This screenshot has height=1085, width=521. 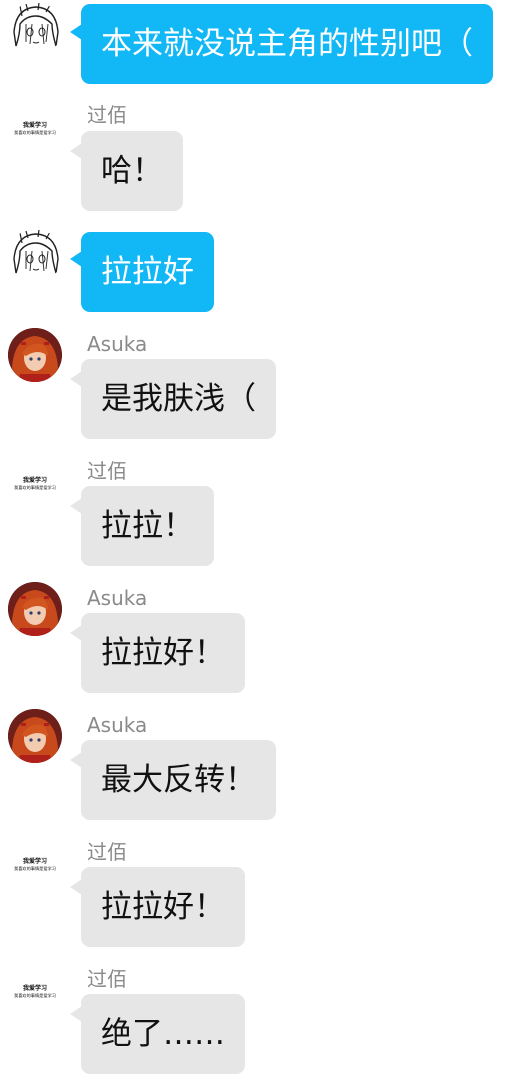 What do you see at coordinates (178, 399) in the screenshot?
I see `message-bubble: 是我肤浅（` at bounding box center [178, 399].